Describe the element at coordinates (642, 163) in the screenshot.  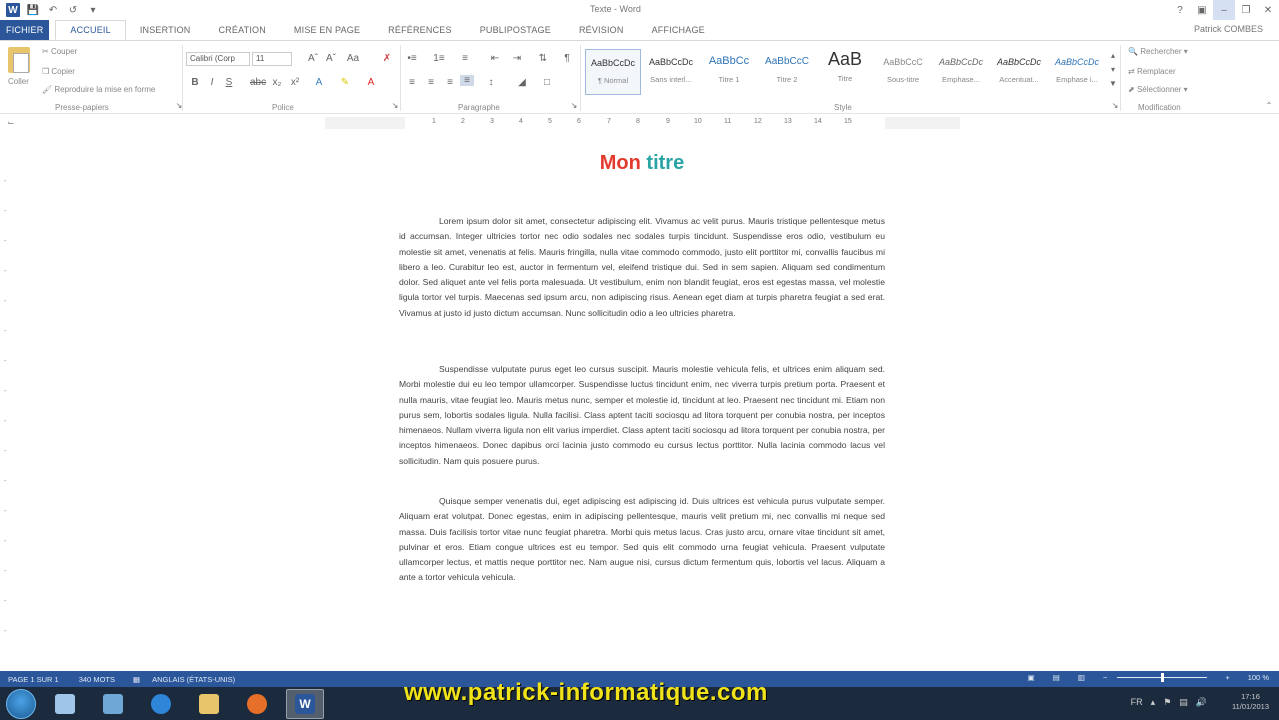
I see `document-heading: Mon titre` at that location.